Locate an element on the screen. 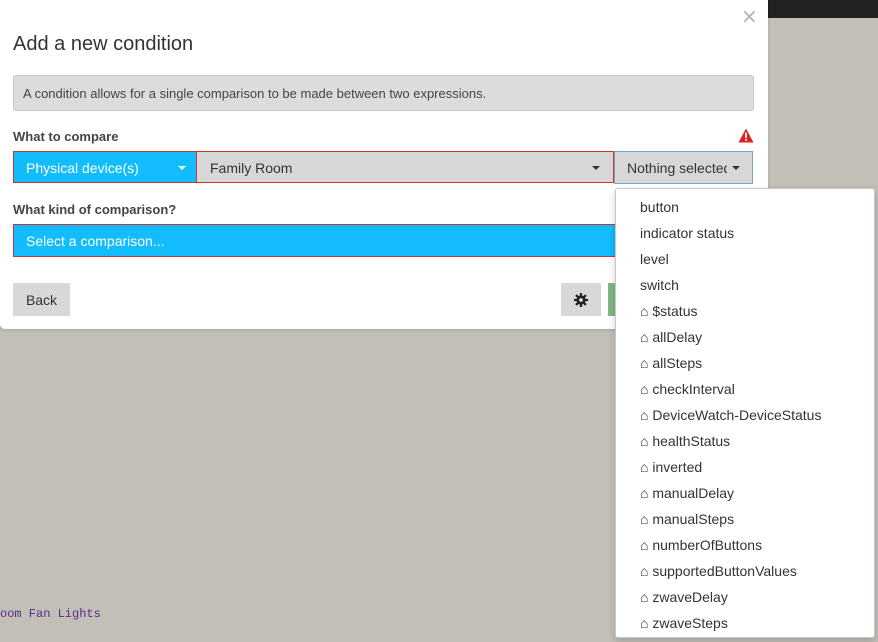 Image resolution: width=878 pixels, height=642 pixels. top-dark-bar is located at coordinates (821, 9).